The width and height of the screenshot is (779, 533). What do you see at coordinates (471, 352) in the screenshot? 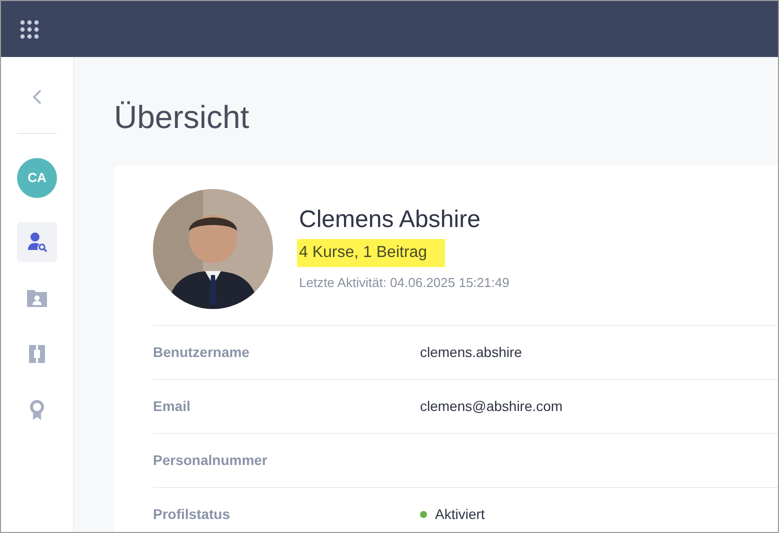
I see `field-value: clemens.abshire` at bounding box center [471, 352].